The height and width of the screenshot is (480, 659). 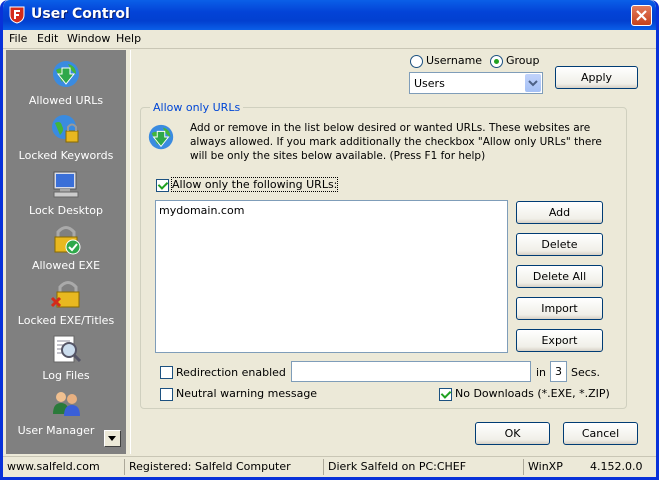 What do you see at coordinates (201, 210) in the screenshot?
I see `list-item: mydomain.com` at bounding box center [201, 210].